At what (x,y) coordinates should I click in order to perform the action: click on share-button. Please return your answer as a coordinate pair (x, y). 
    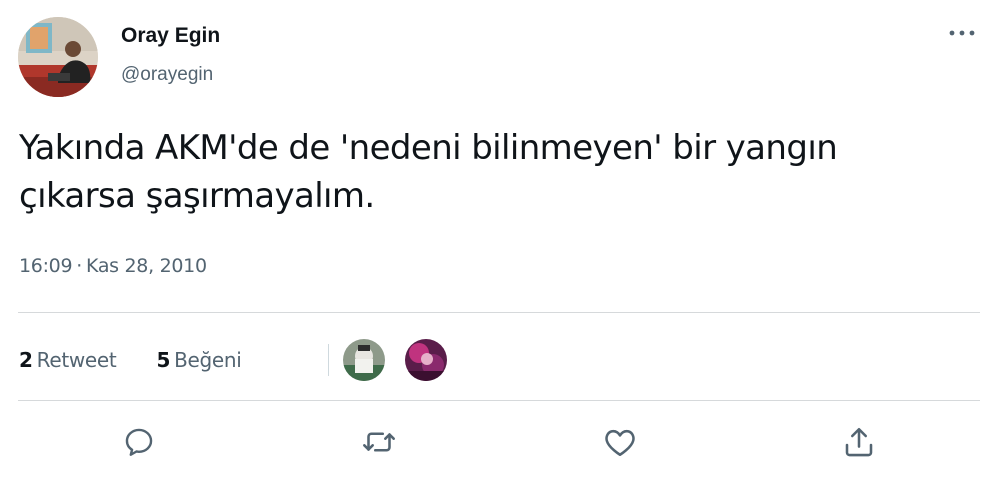
    Looking at the image, I should click on (859, 442).